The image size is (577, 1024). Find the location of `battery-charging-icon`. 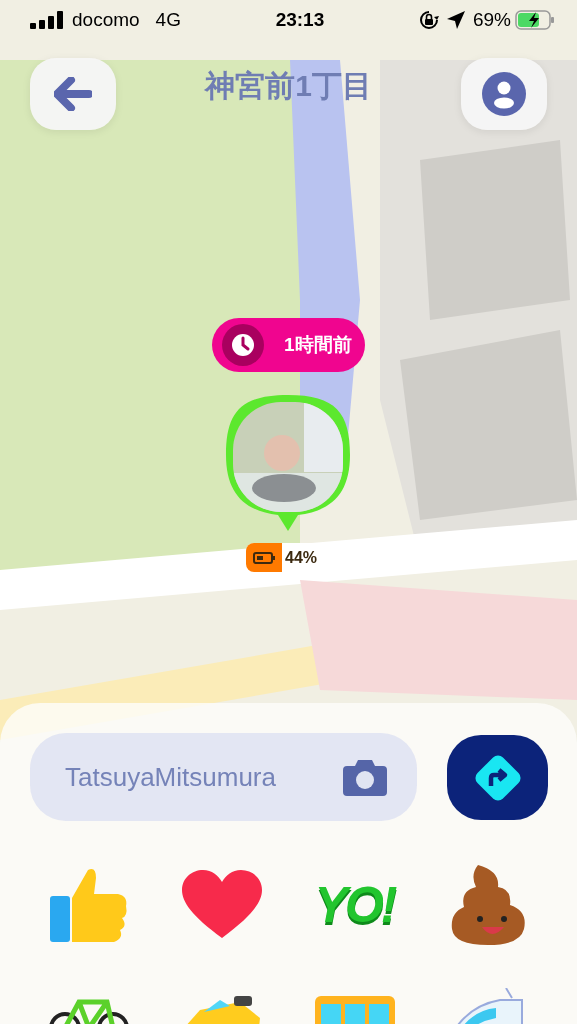

battery-charging-icon is located at coordinates (535, 20).